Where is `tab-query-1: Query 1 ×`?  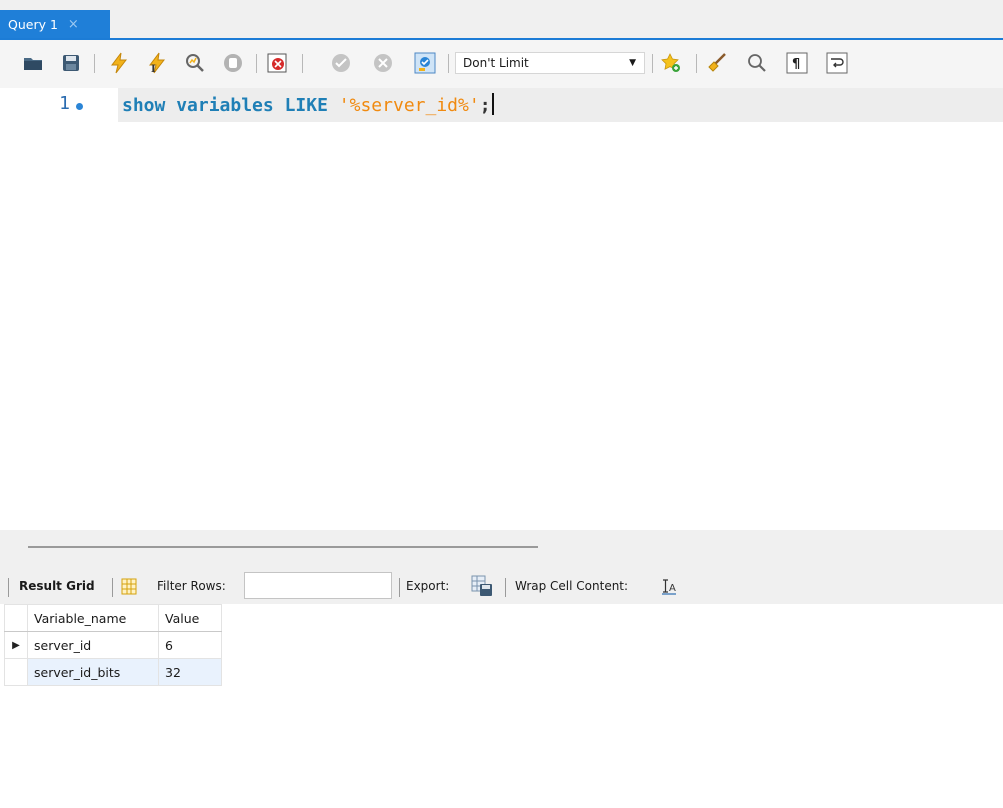
tab-query-1: Query 1 × is located at coordinates (55, 24).